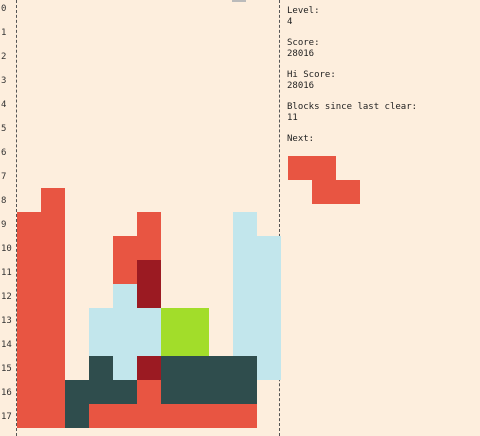 This screenshot has width=480, height=436. I want to click on blocks-label: Blocks since last clear:, so click(352, 107).